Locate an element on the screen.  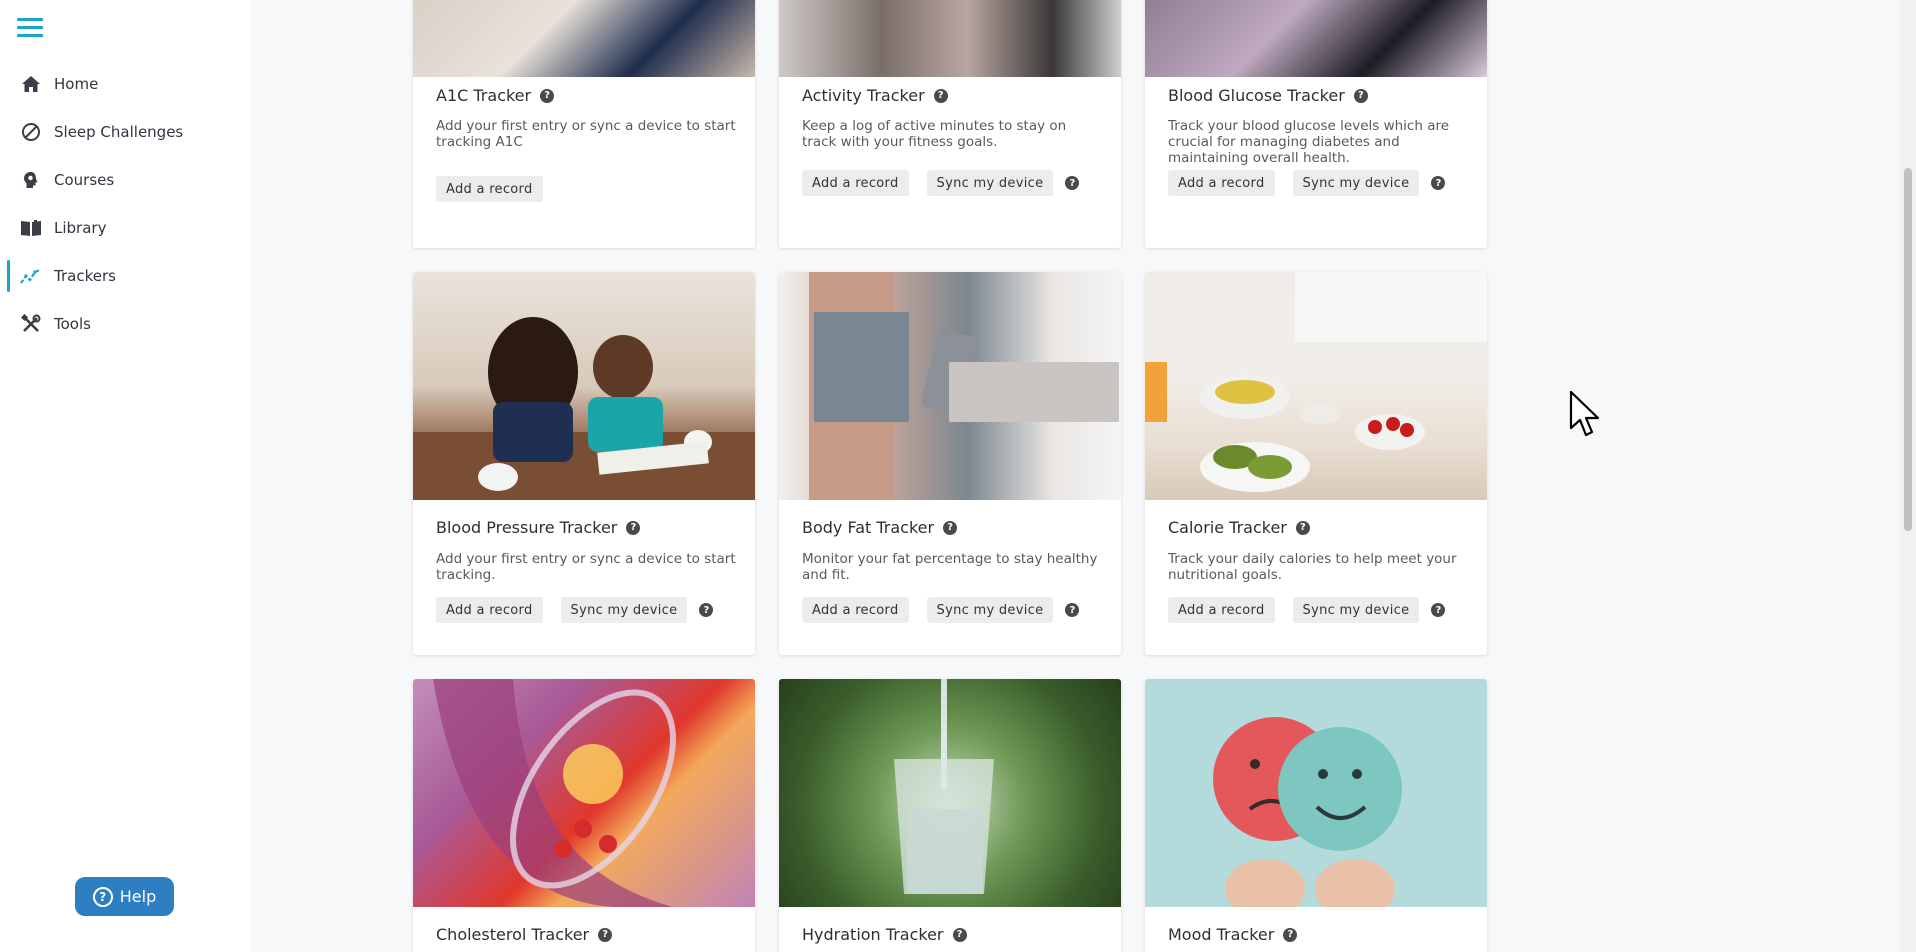
sidebar-item-label: Tools is located at coordinates (72, 324).